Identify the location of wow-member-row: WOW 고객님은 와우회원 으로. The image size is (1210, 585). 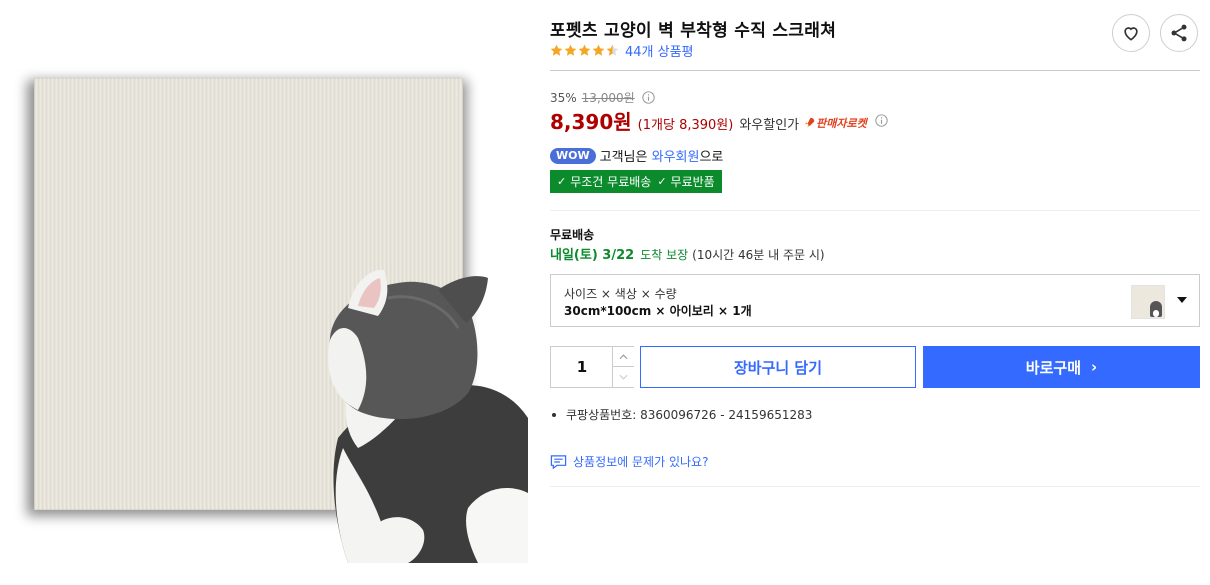
(636, 155).